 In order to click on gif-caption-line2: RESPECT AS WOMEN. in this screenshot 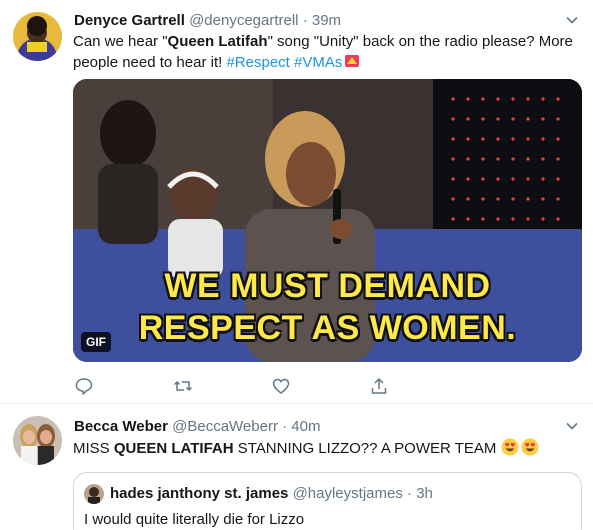, I will do `click(327, 328)`.